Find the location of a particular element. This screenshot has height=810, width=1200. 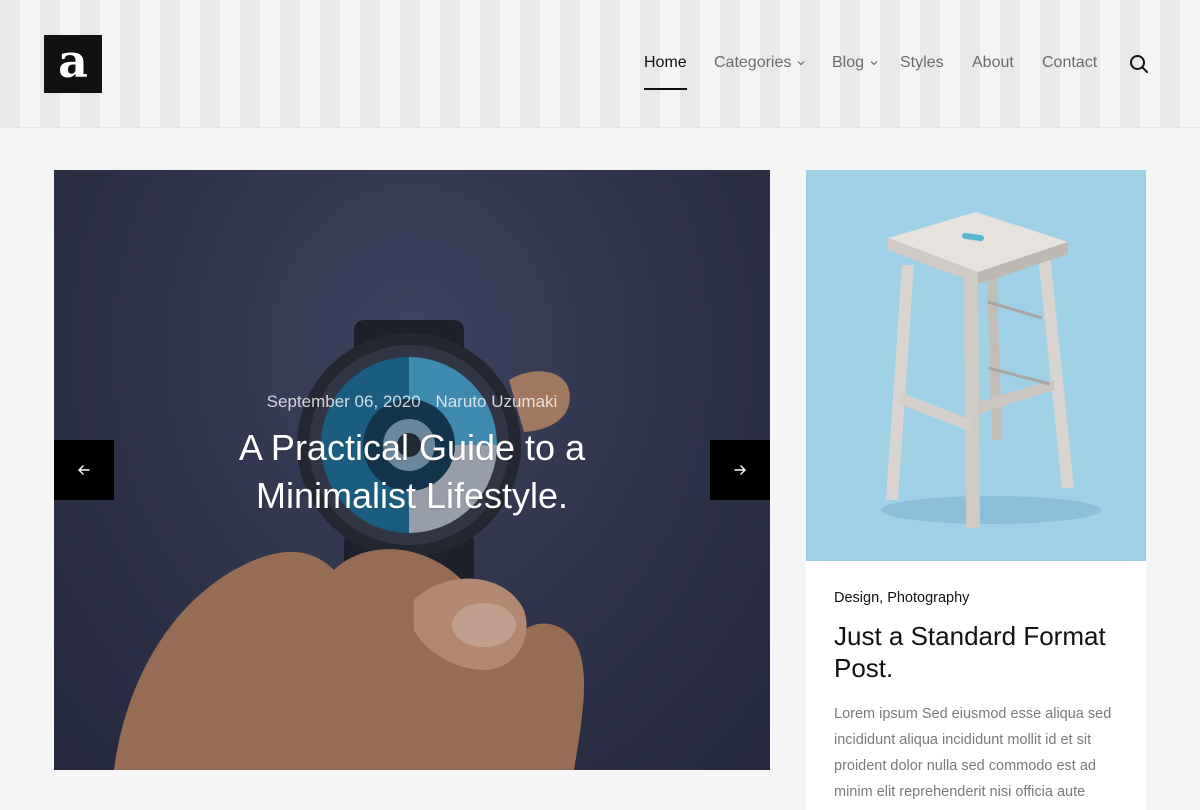

nav-contact: Contact is located at coordinates (1069, 63).